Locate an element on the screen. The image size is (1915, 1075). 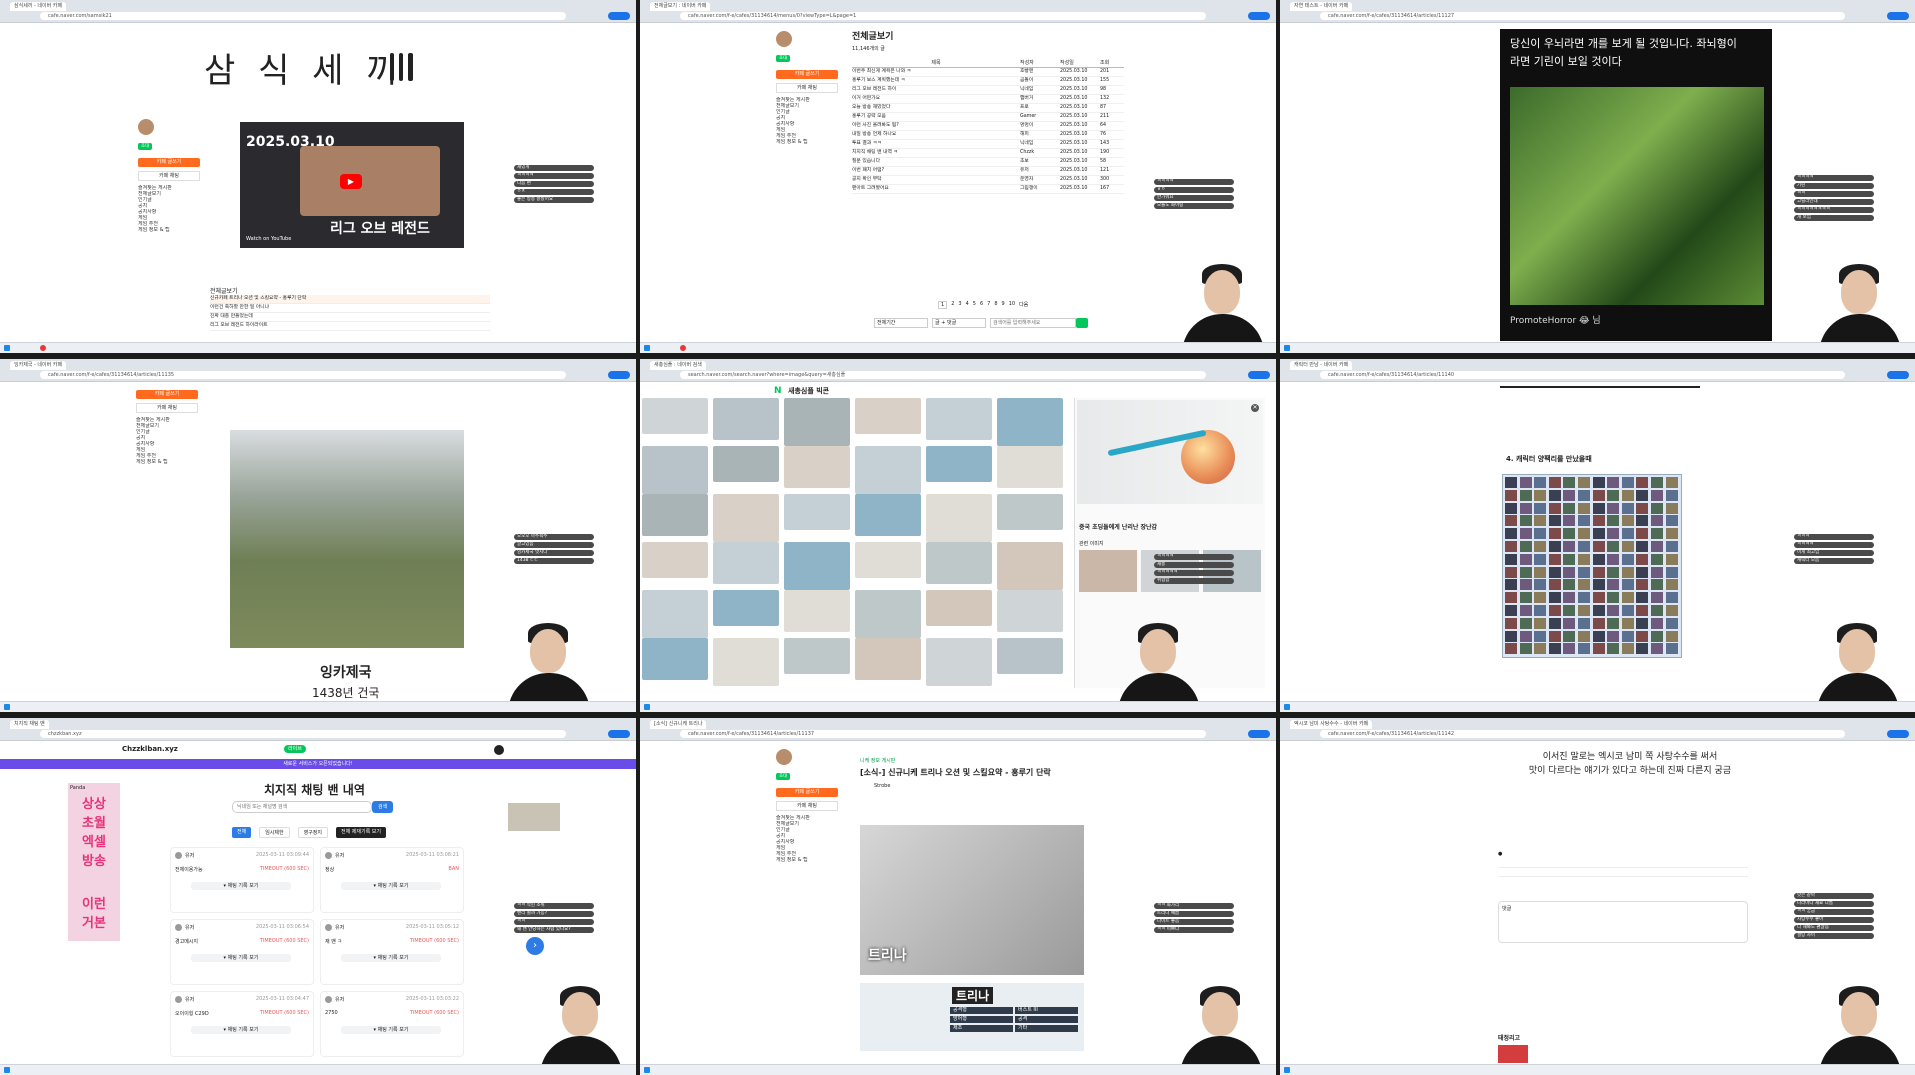
next-arrow-icon: › is located at coordinates (535, 946).